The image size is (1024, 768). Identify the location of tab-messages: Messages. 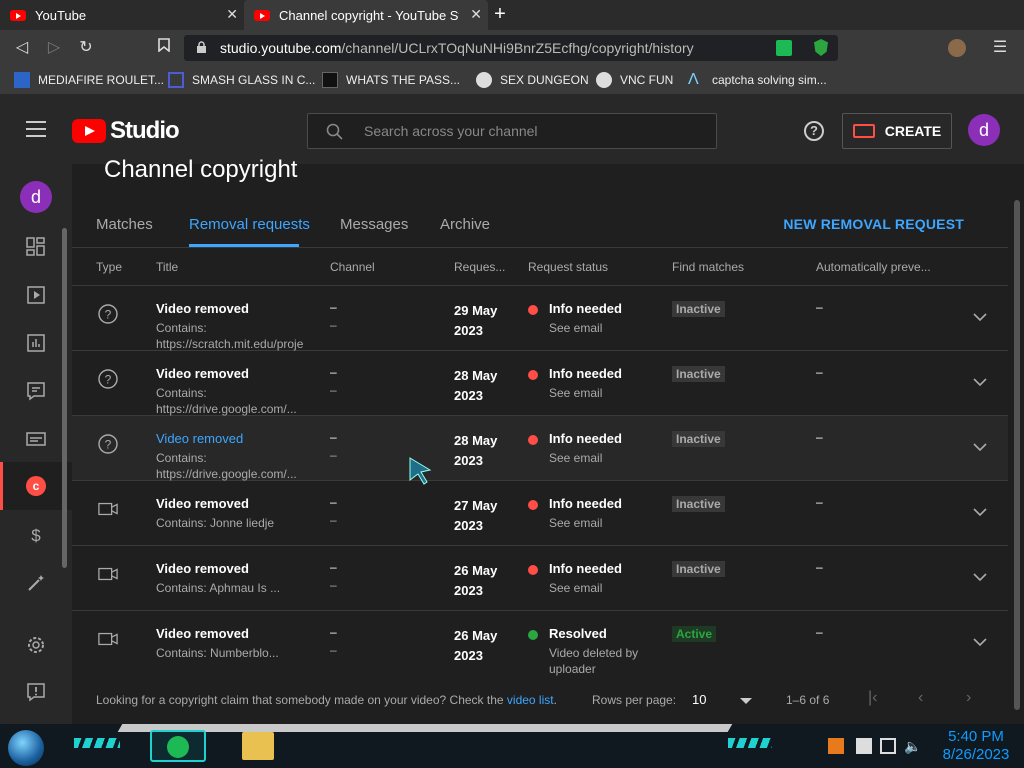
(374, 224).